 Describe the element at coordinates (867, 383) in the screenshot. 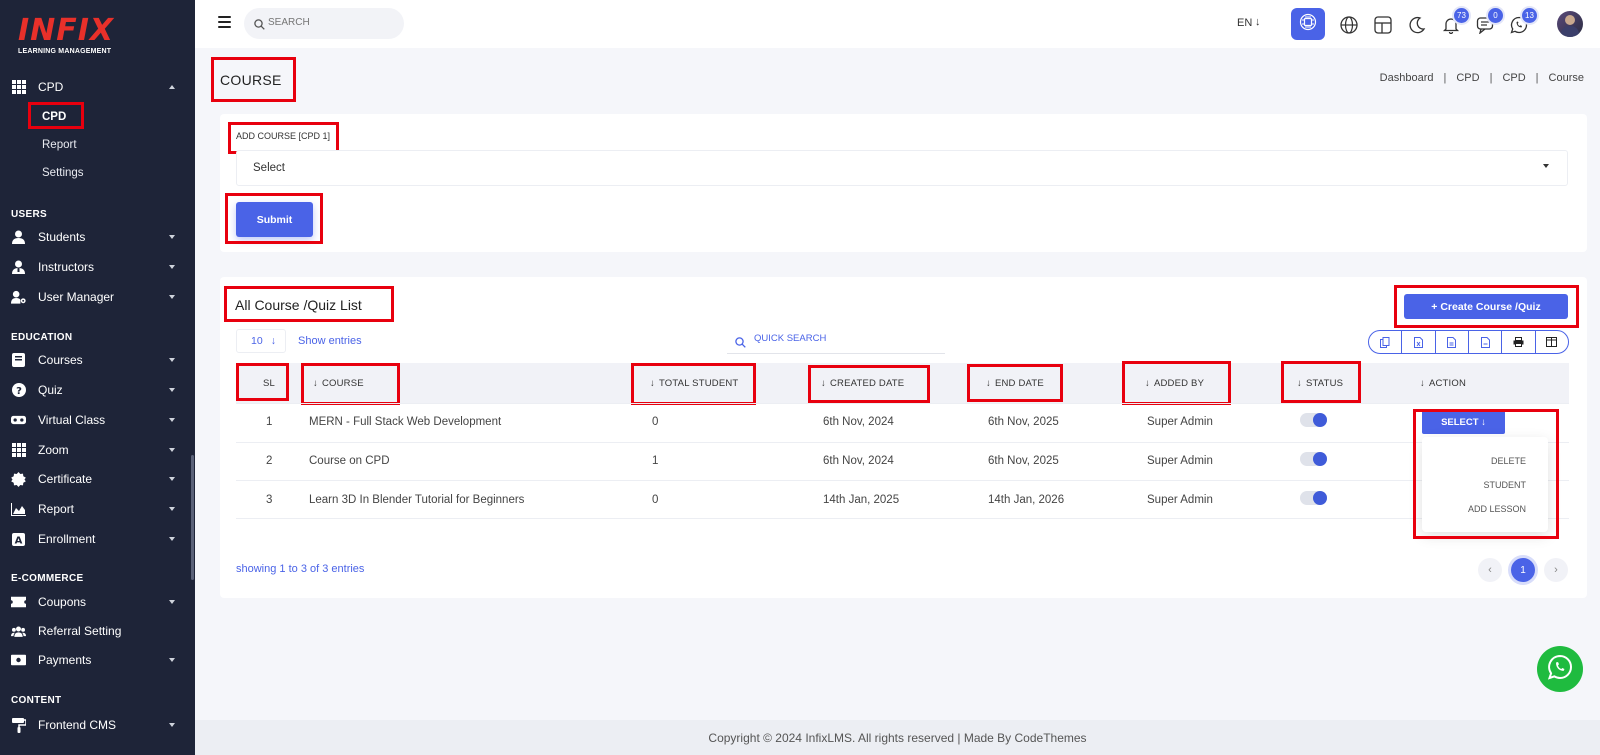

I see `column-header-label: CREATED DATE` at that location.